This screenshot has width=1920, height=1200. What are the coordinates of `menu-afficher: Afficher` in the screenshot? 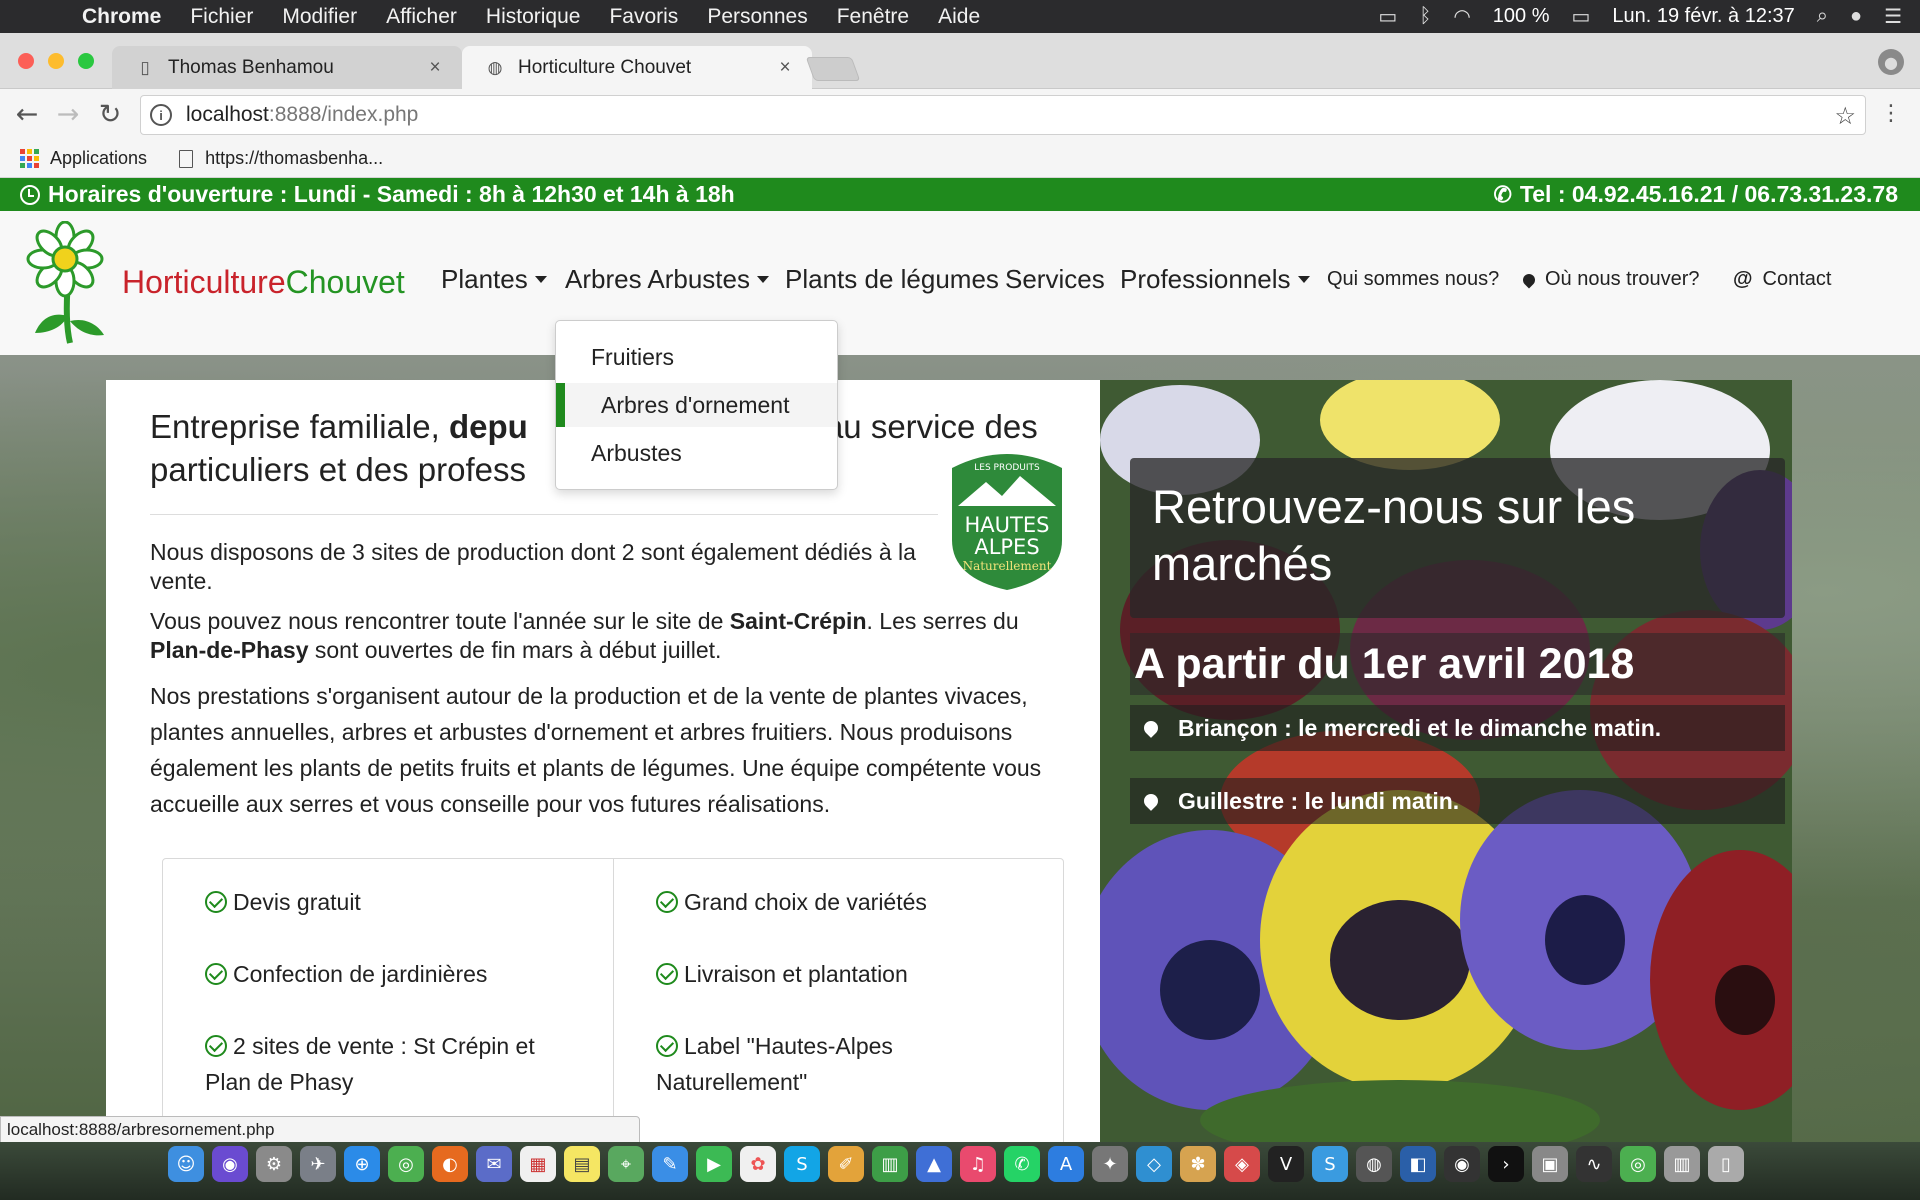 It's located at (421, 17).